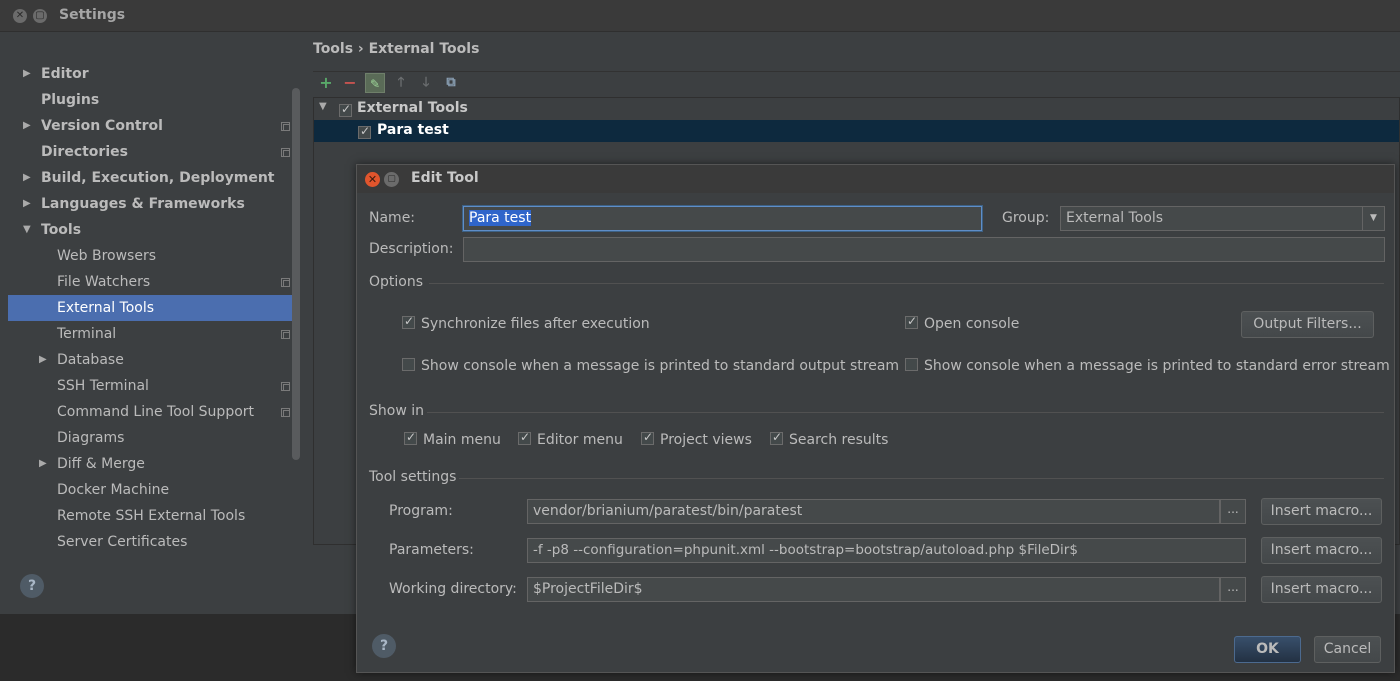 The height and width of the screenshot is (681, 1400). What do you see at coordinates (296, 274) in the screenshot?
I see `sidebar-scrollbar` at bounding box center [296, 274].